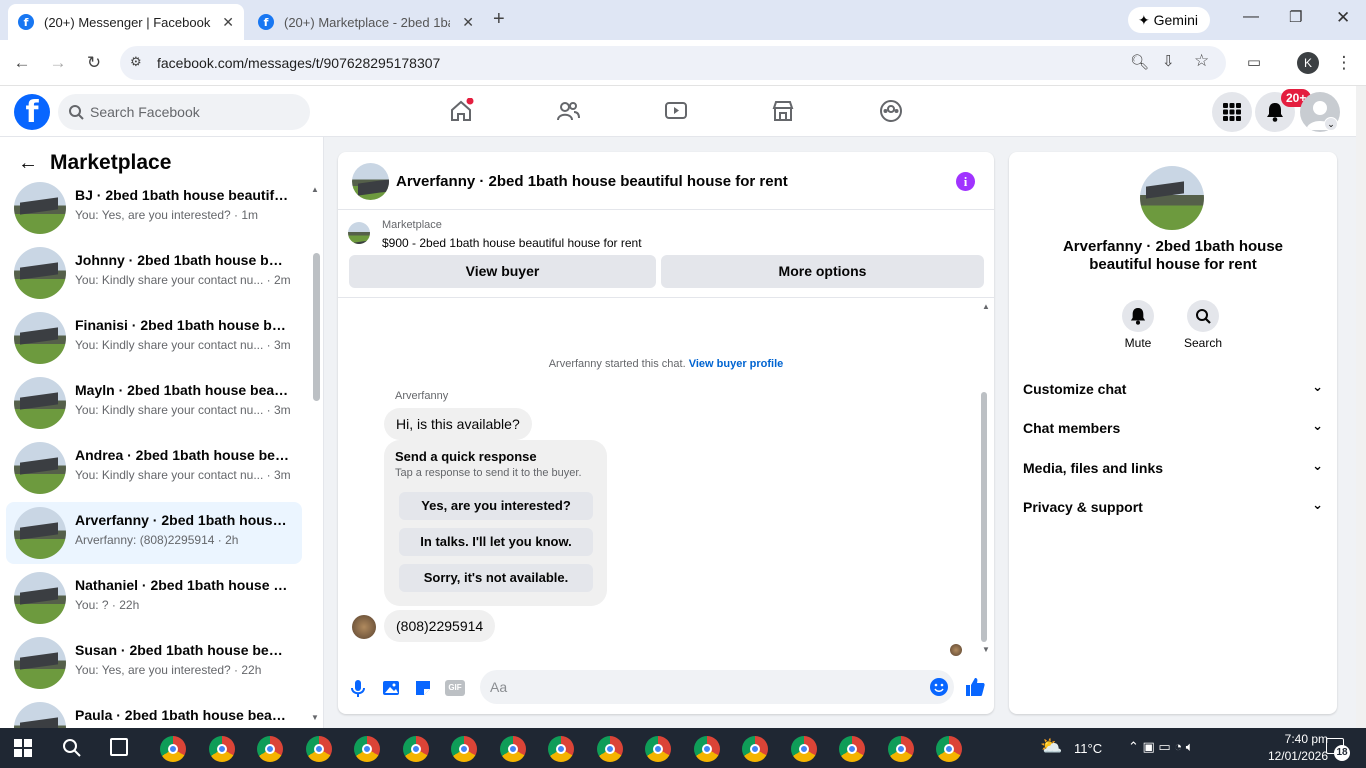 The width and height of the screenshot is (1366, 768). Describe the element at coordinates (1254, 63) in the screenshot. I see `tab-search-icon: ▭` at that location.